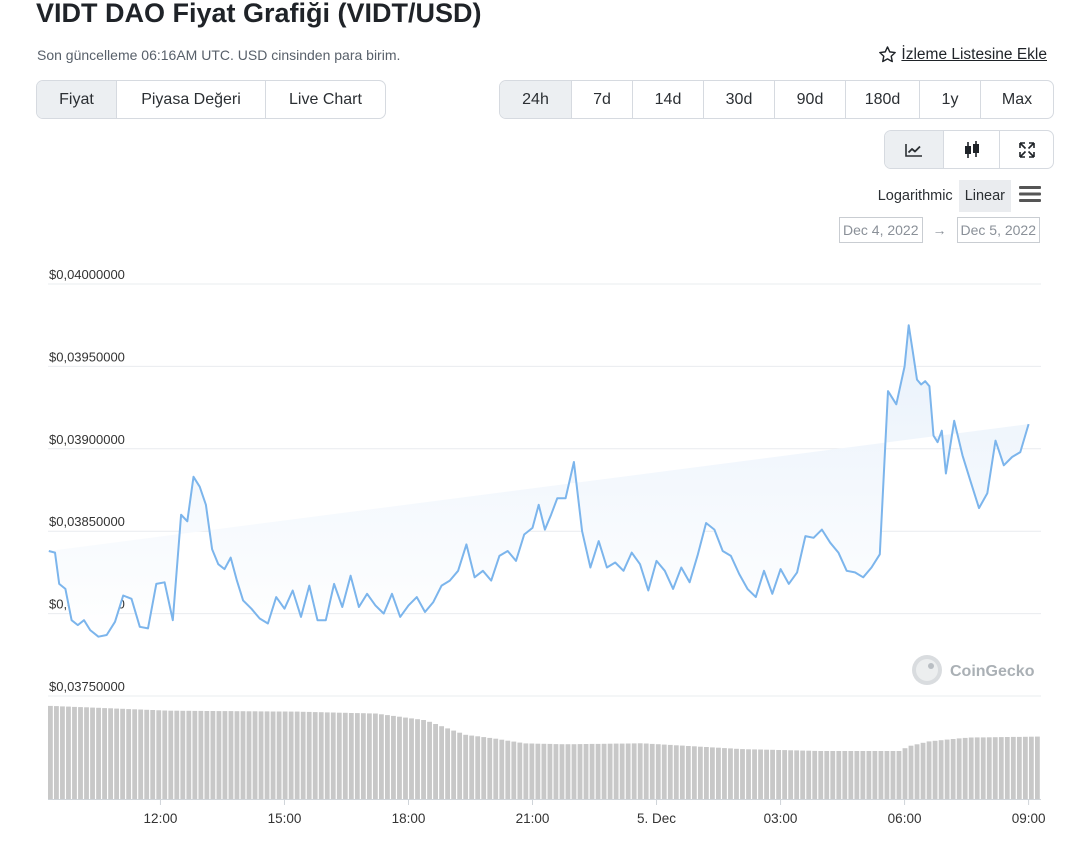 This screenshot has width=1071, height=846. Describe the element at coordinates (533, 818) in the screenshot. I see `x-tick-label: 21:00` at that location.